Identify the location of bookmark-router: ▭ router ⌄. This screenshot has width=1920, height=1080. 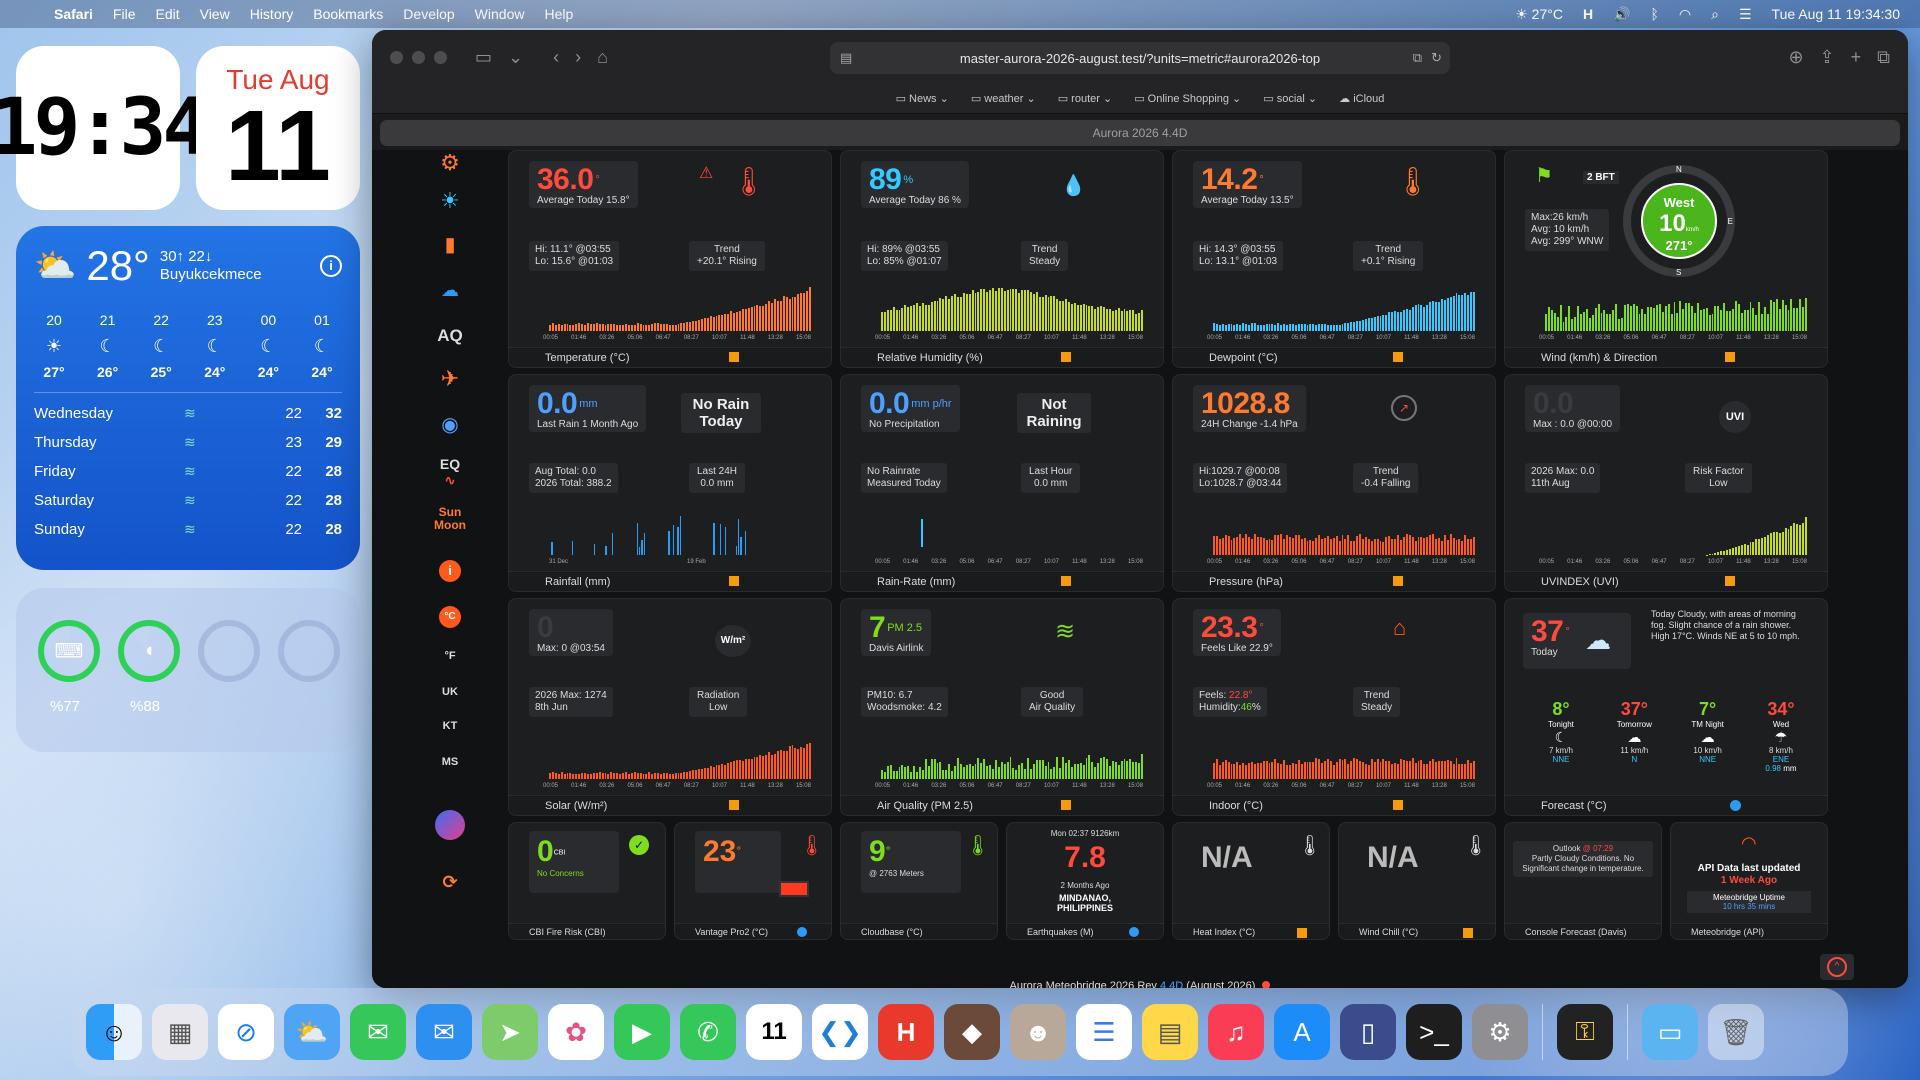
(1085, 98).